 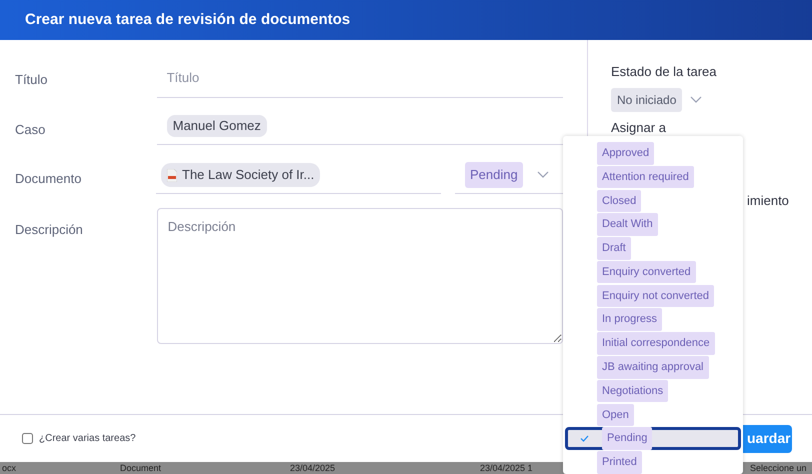 What do you see at coordinates (619, 462) in the screenshot?
I see `status-chip: Printed` at bounding box center [619, 462].